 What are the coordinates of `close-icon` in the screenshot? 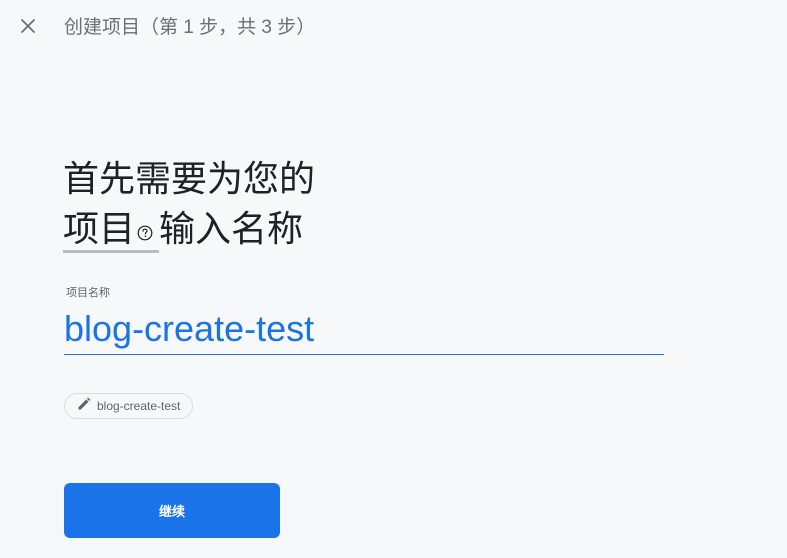 It's located at (28, 28).